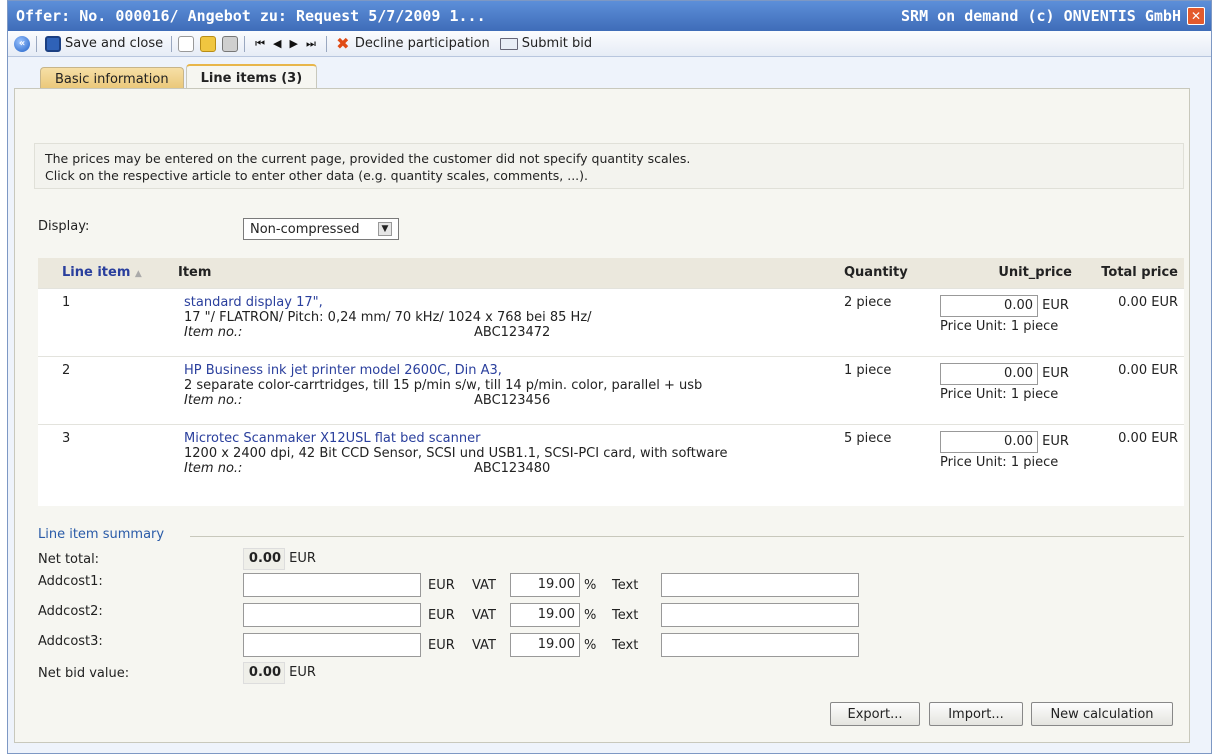  I want to click on addcost2-text-label: Text, so click(625, 615).